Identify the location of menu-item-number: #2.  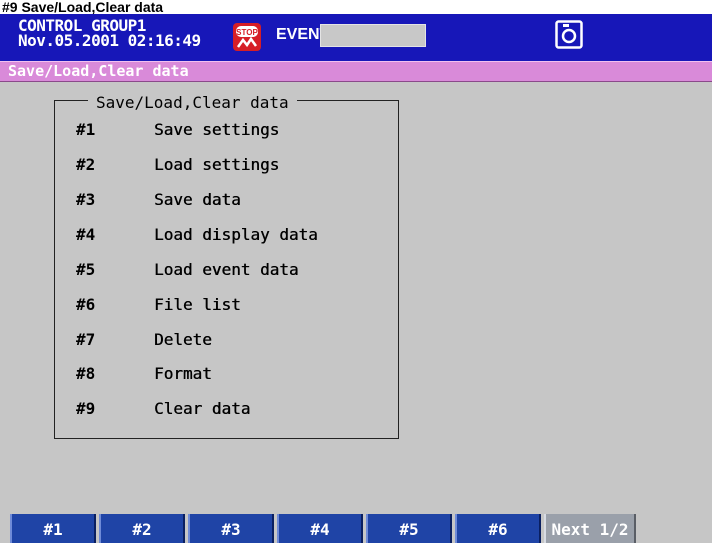
(86, 164).